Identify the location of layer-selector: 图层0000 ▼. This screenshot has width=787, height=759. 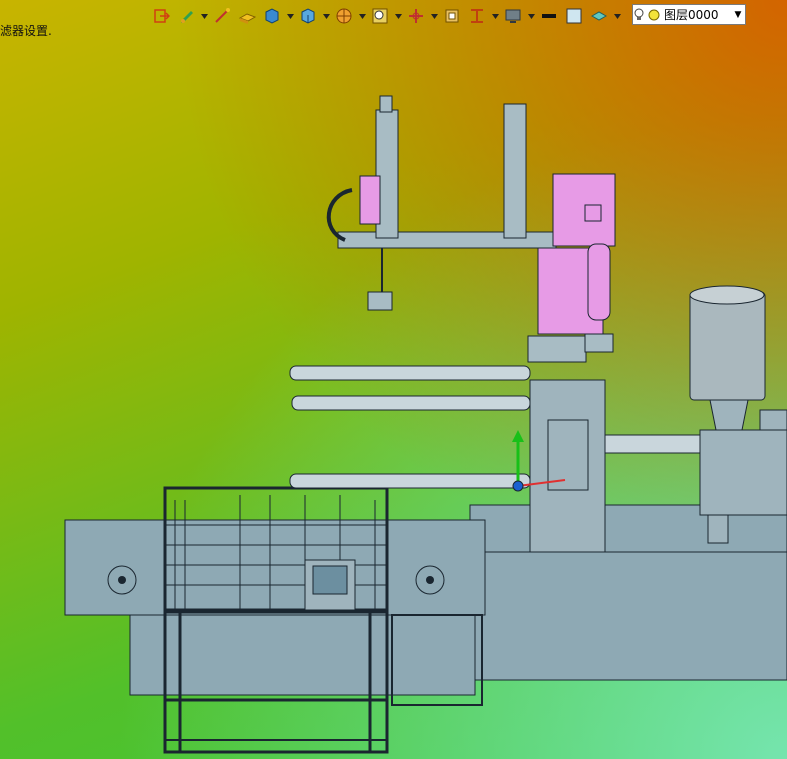
(689, 14).